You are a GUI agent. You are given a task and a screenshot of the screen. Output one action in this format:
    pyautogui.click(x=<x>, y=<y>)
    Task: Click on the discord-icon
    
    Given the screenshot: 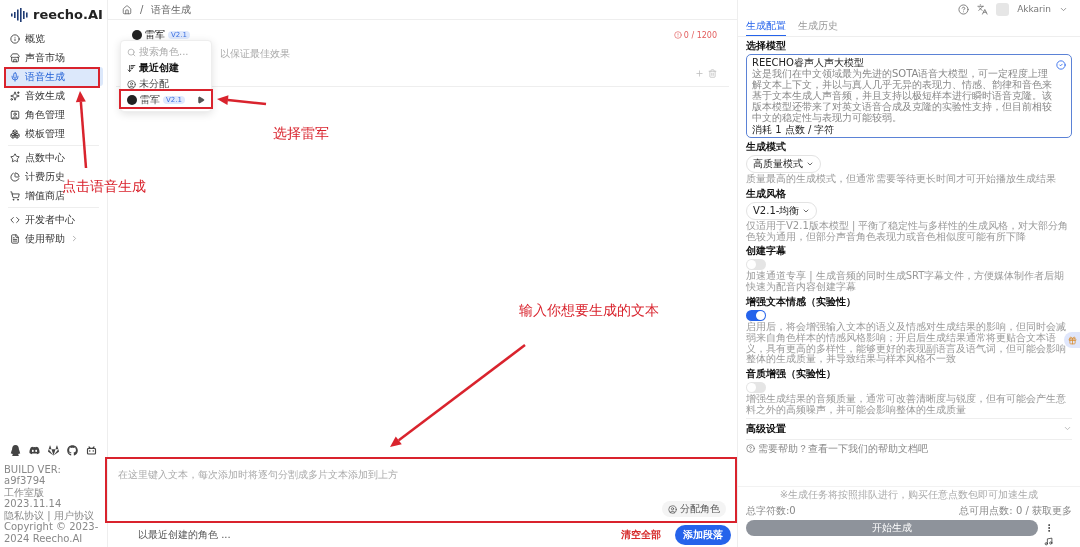 What is the action you would take?
    pyautogui.click(x=34, y=450)
    